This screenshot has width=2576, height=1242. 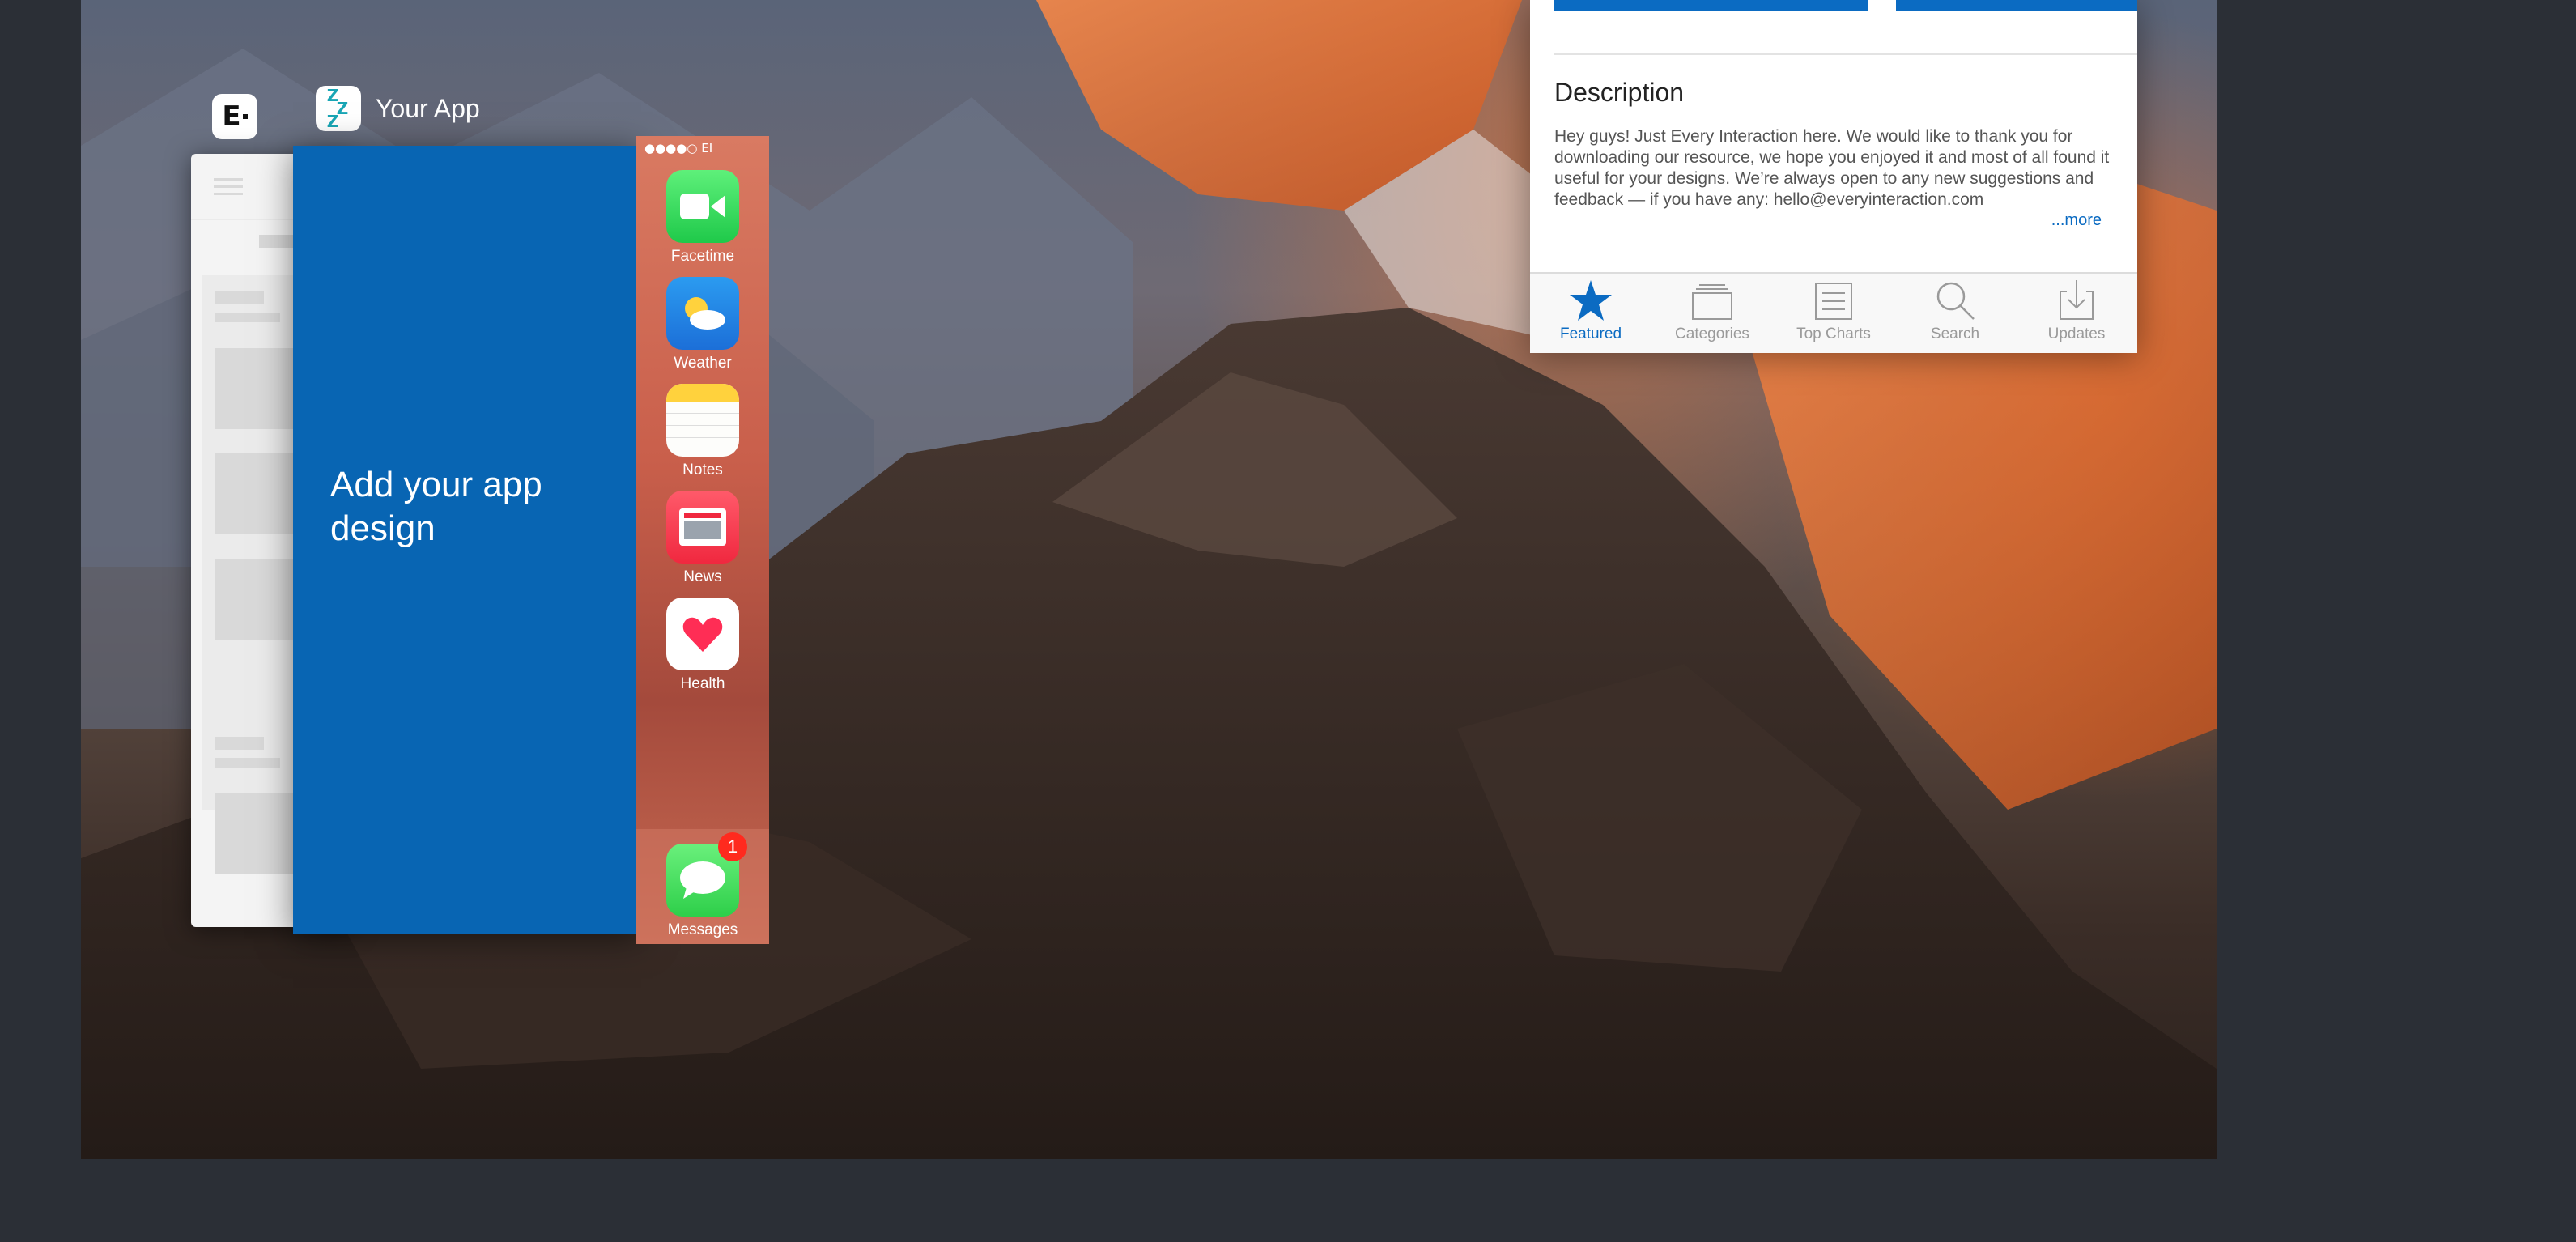 What do you see at coordinates (706, 875) in the screenshot?
I see `messages-icon: 1` at bounding box center [706, 875].